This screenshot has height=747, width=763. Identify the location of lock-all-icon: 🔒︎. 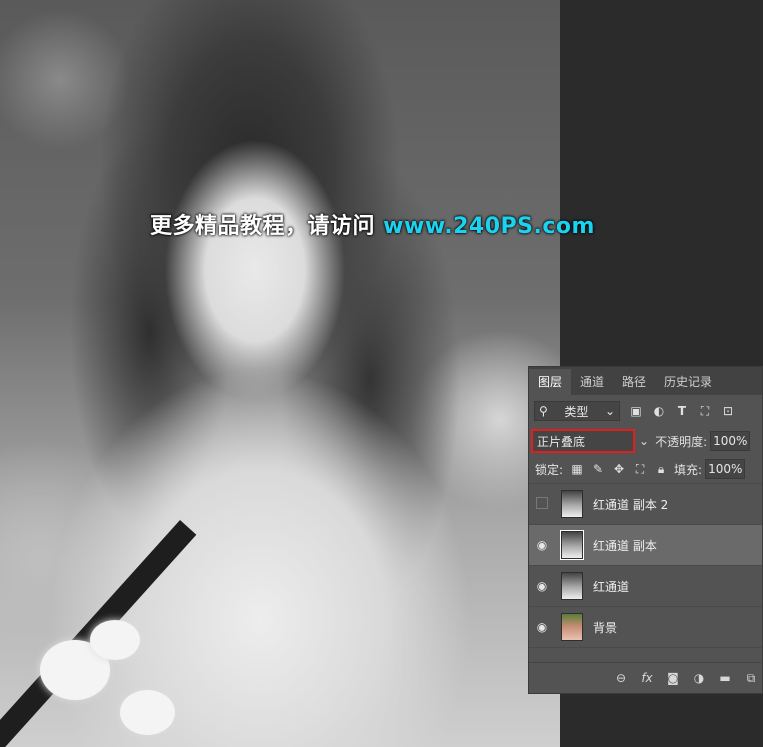
(661, 469).